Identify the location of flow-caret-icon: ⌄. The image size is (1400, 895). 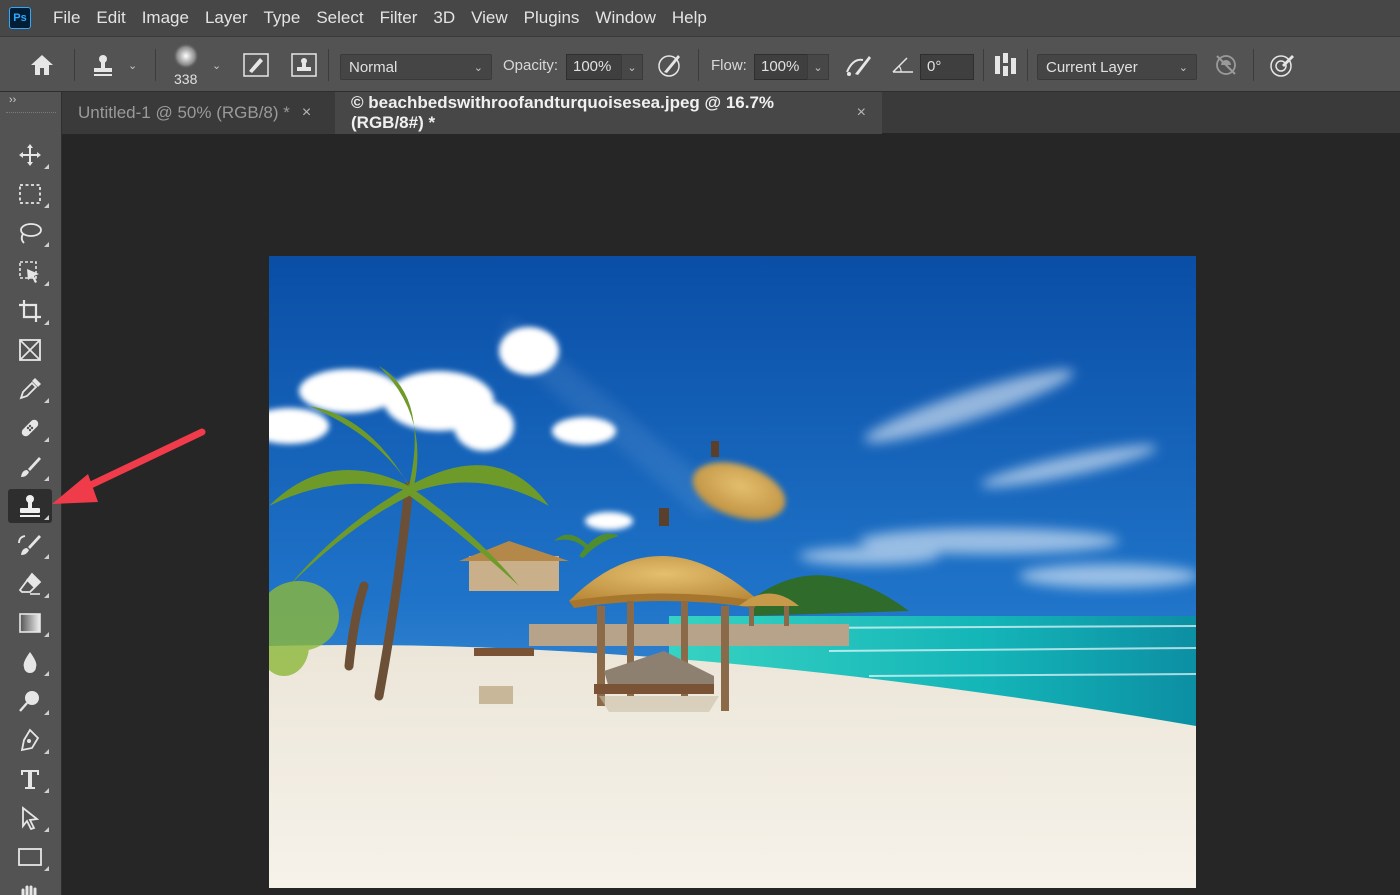
(818, 67).